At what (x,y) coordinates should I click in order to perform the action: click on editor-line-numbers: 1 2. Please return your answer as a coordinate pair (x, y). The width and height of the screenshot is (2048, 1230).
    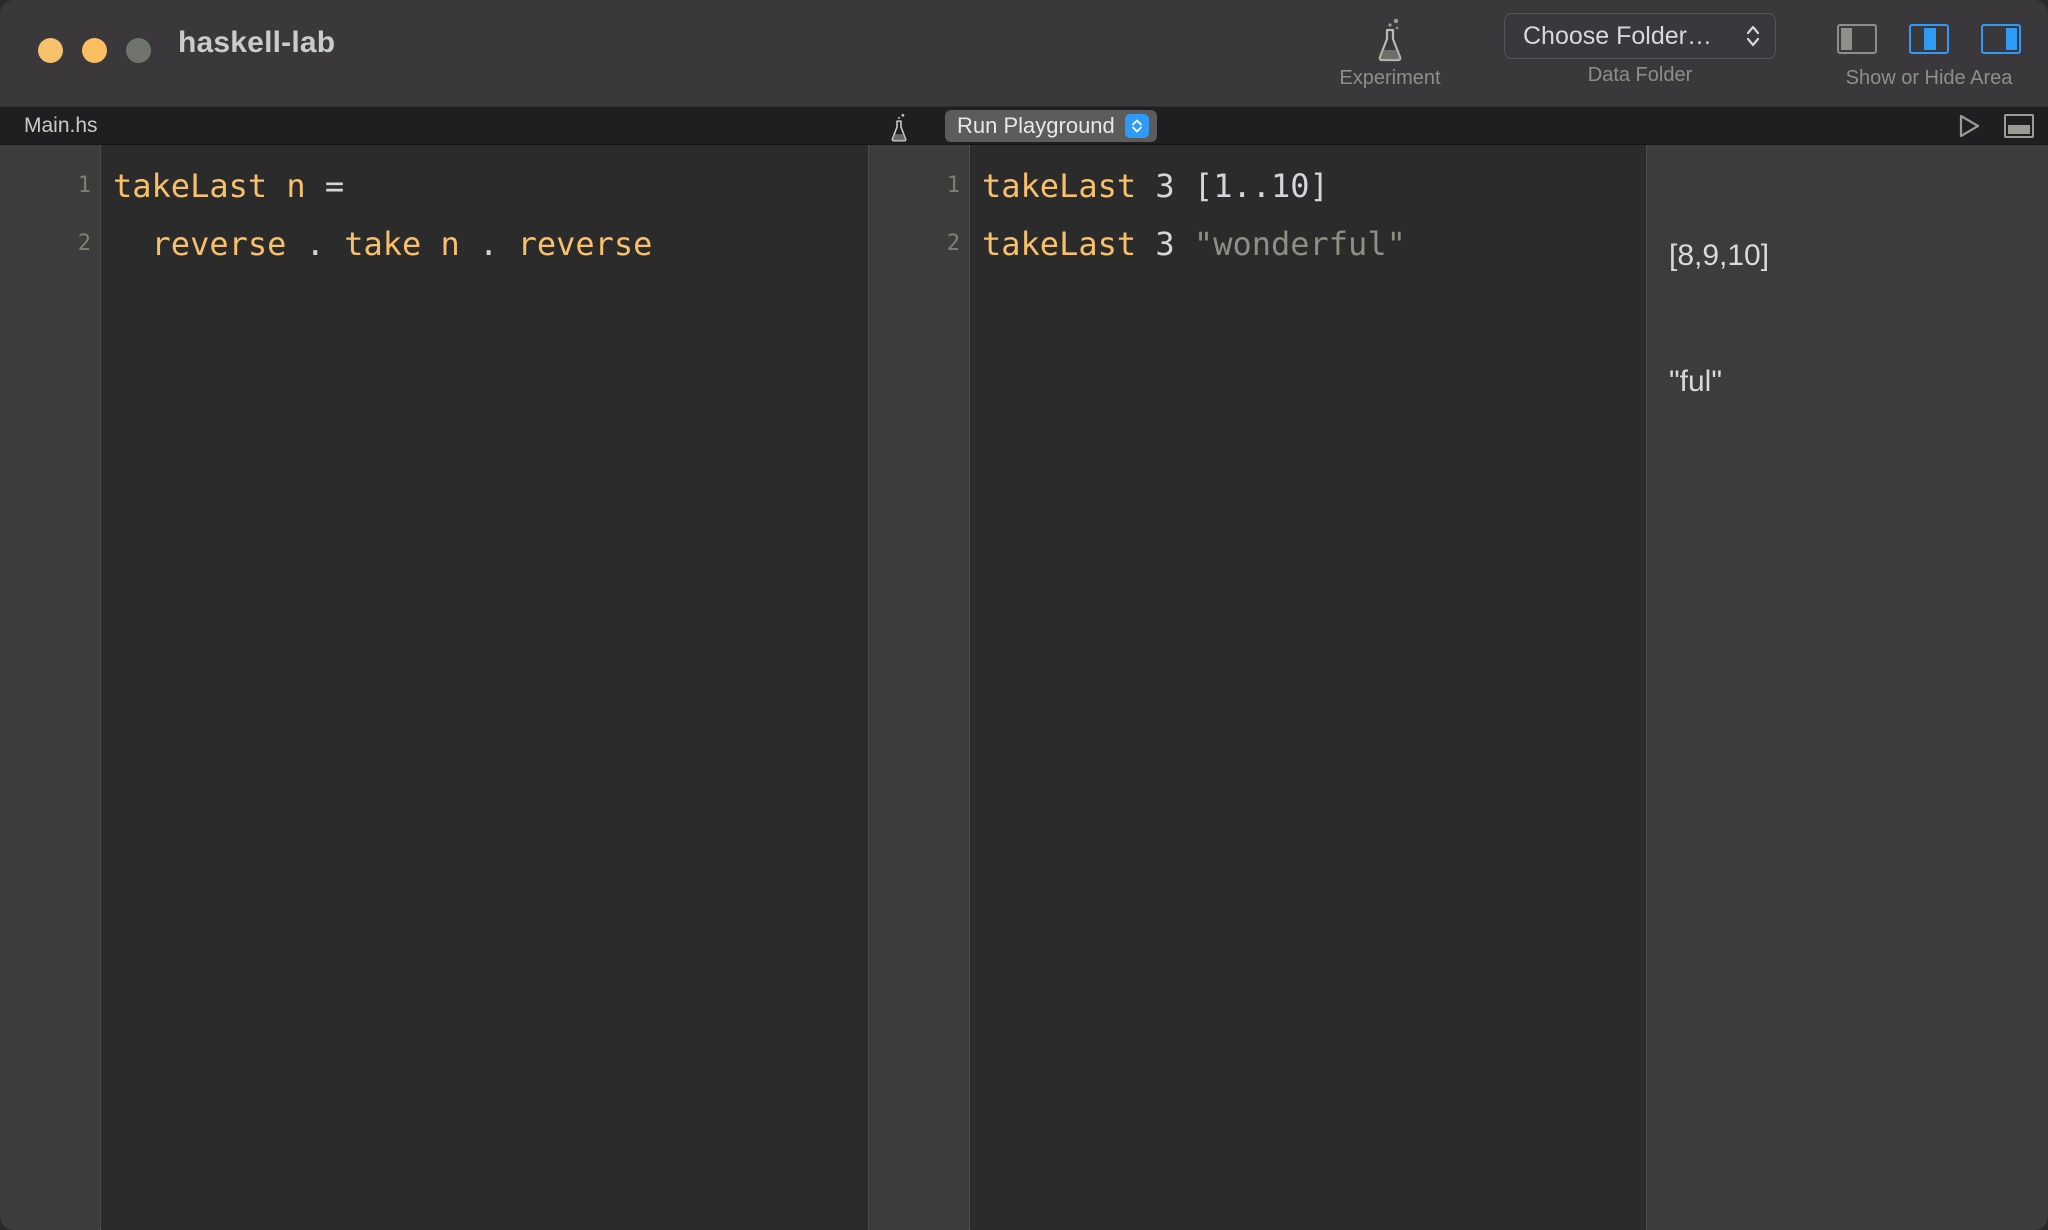
    Looking at the image, I should click on (46, 209).